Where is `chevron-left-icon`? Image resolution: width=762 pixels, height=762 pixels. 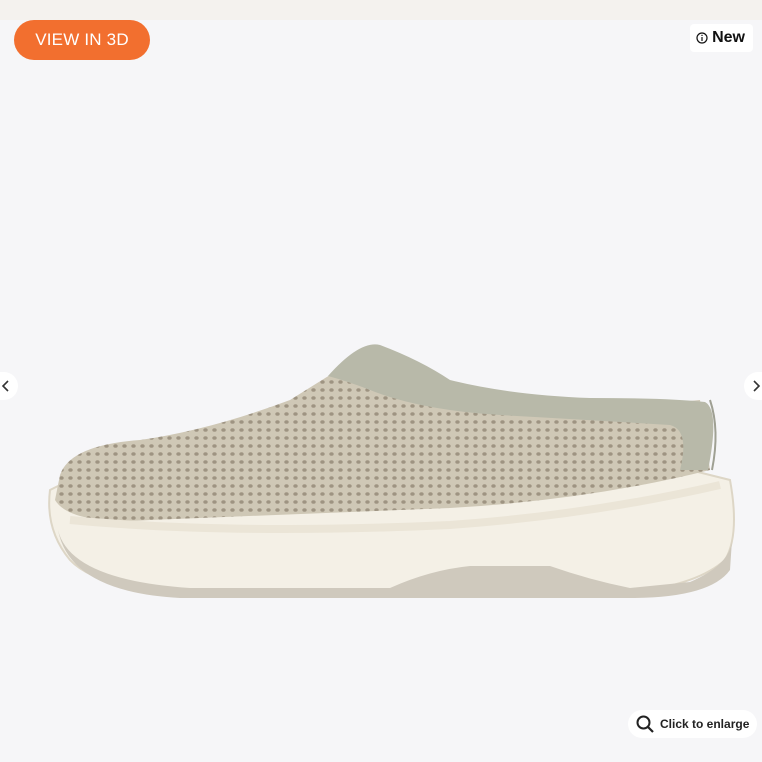
chevron-left-icon is located at coordinates (5, 386).